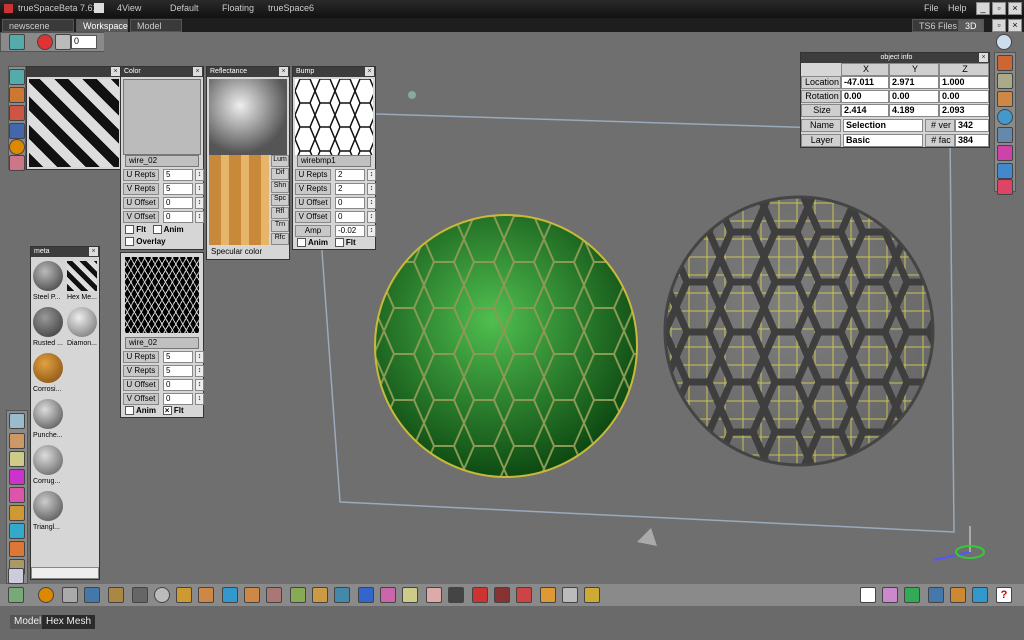 This screenshot has width=1024, height=640. Describe the element at coordinates (162, 295) in the screenshot. I see `wire-texture-preview` at that location.